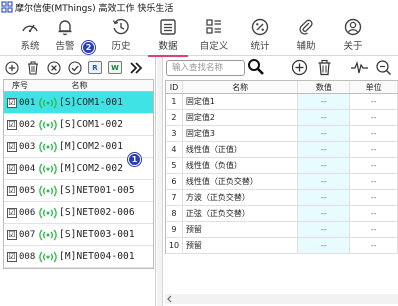 The image size is (398, 306). What do you see at coordinates (174, 165) in the screenshot?
I see `data-id: 5` at bounding box center [174, 165].